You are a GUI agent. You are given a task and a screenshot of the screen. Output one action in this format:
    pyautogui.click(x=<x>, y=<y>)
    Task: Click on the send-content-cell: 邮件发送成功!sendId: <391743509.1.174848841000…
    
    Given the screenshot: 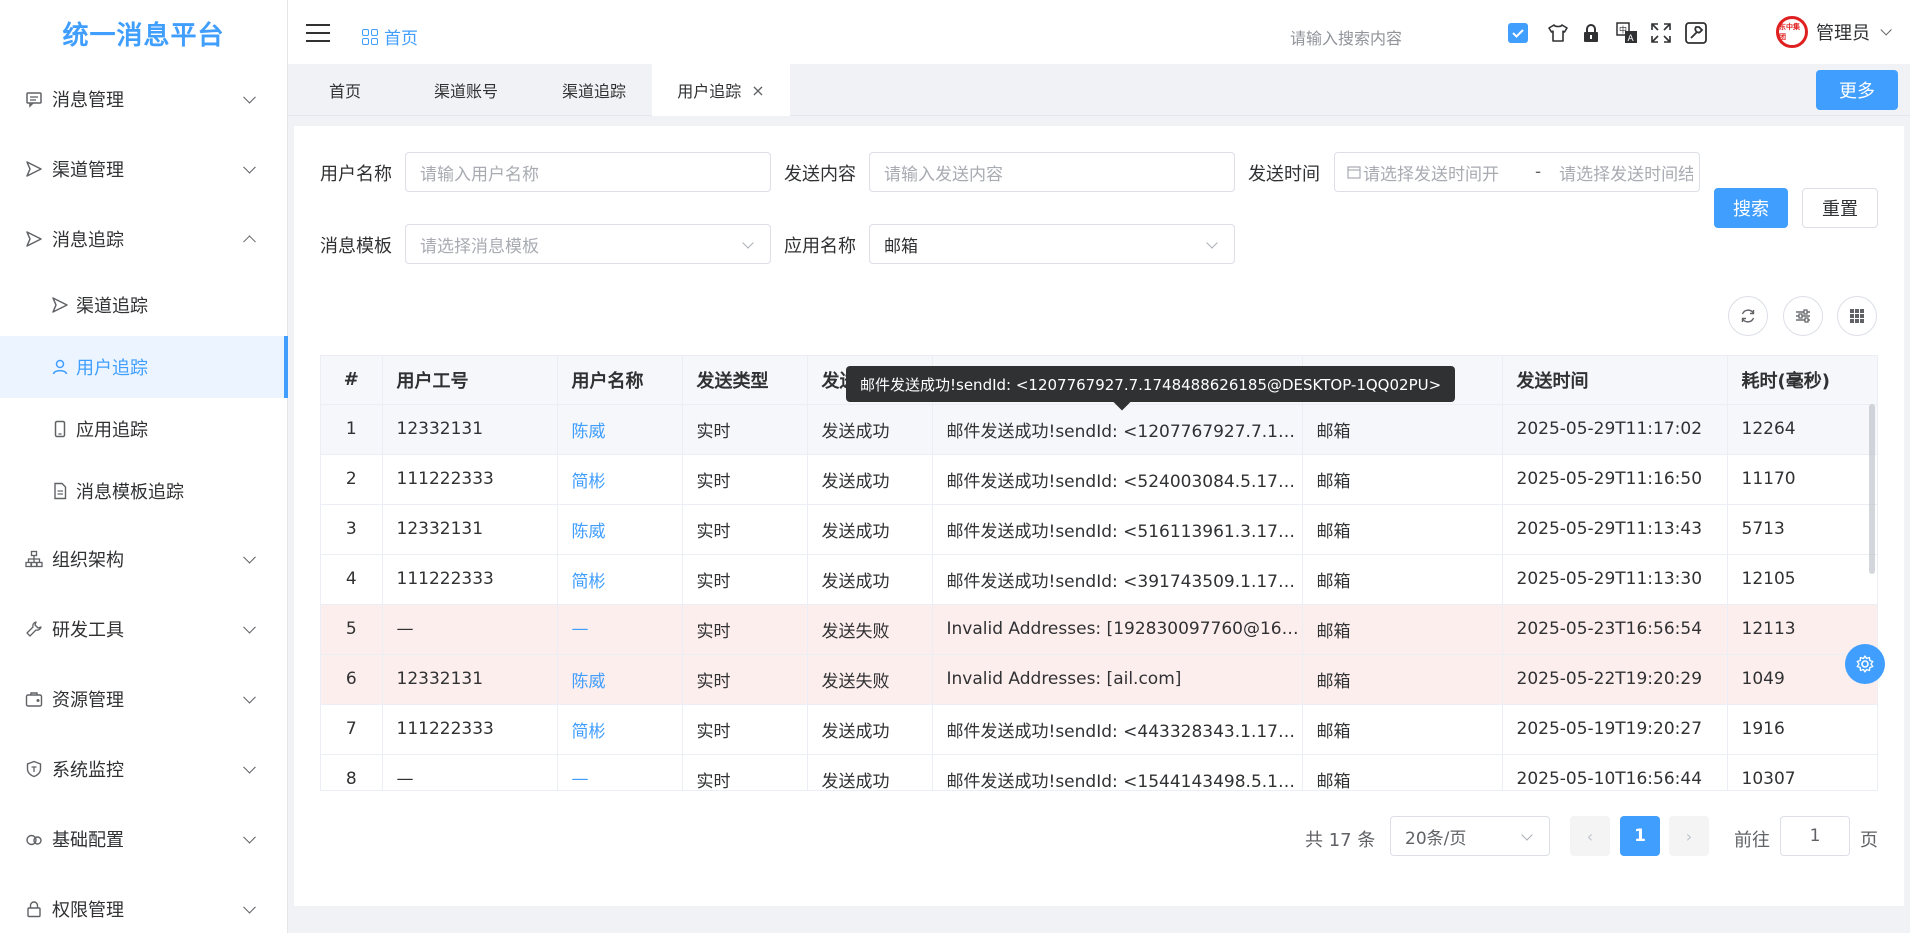 What is the action you would take?
    pyautogui.click(x=1117, y=579)
    